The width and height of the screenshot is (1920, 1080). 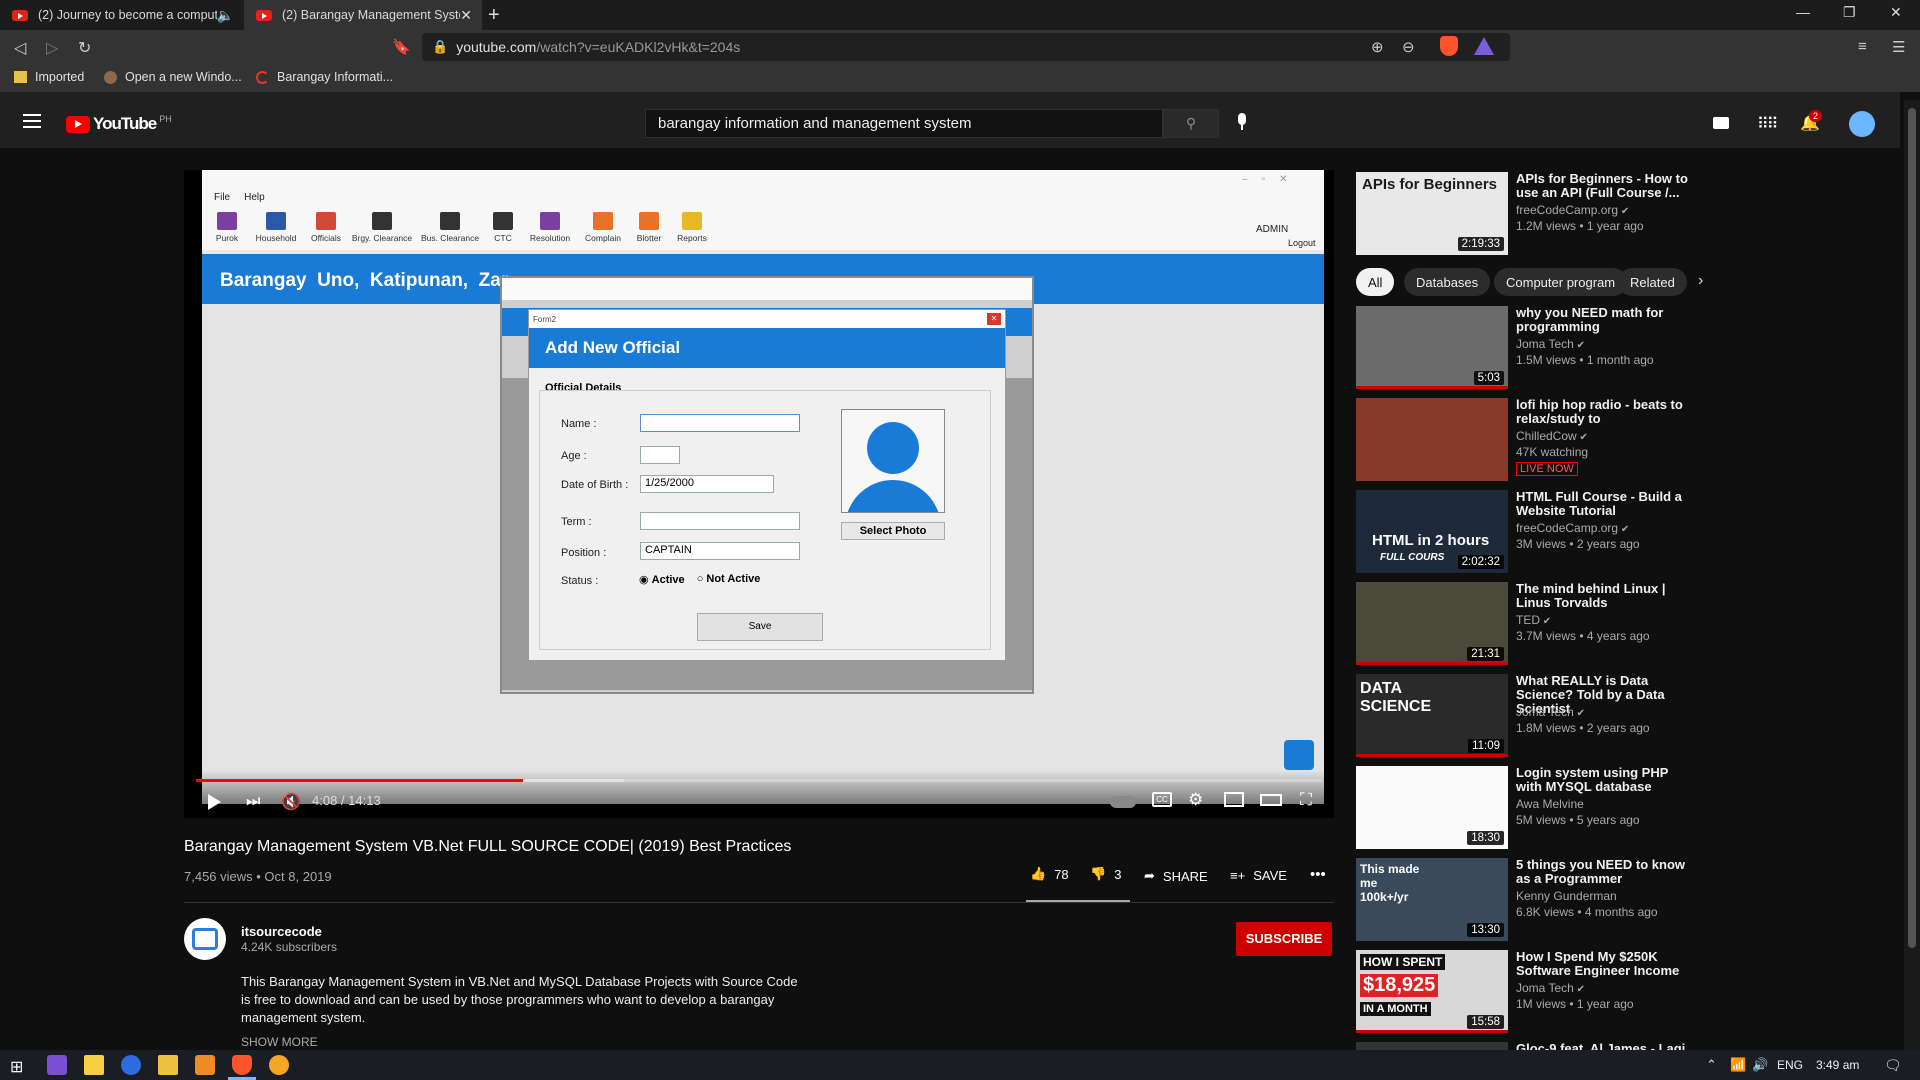 What do you see at coordinates (52, 48) in the screenshot?
I see `forward-icon: ▷` at bounding box center [52, 48].